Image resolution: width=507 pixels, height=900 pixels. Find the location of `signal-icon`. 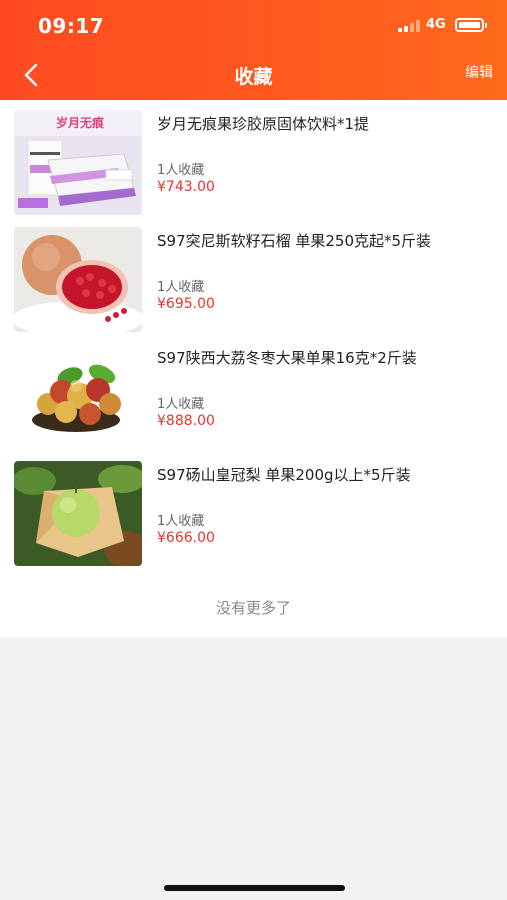

signal-icon is located at coordinates (409, 26).